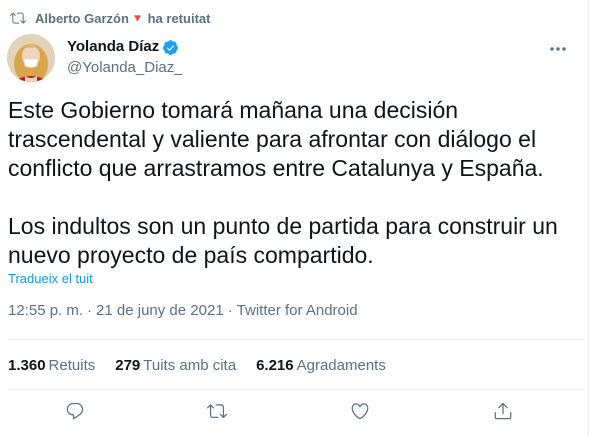 The height and width of the screenshot is (436, 589). I want to click on like-button, so click(360, 413).